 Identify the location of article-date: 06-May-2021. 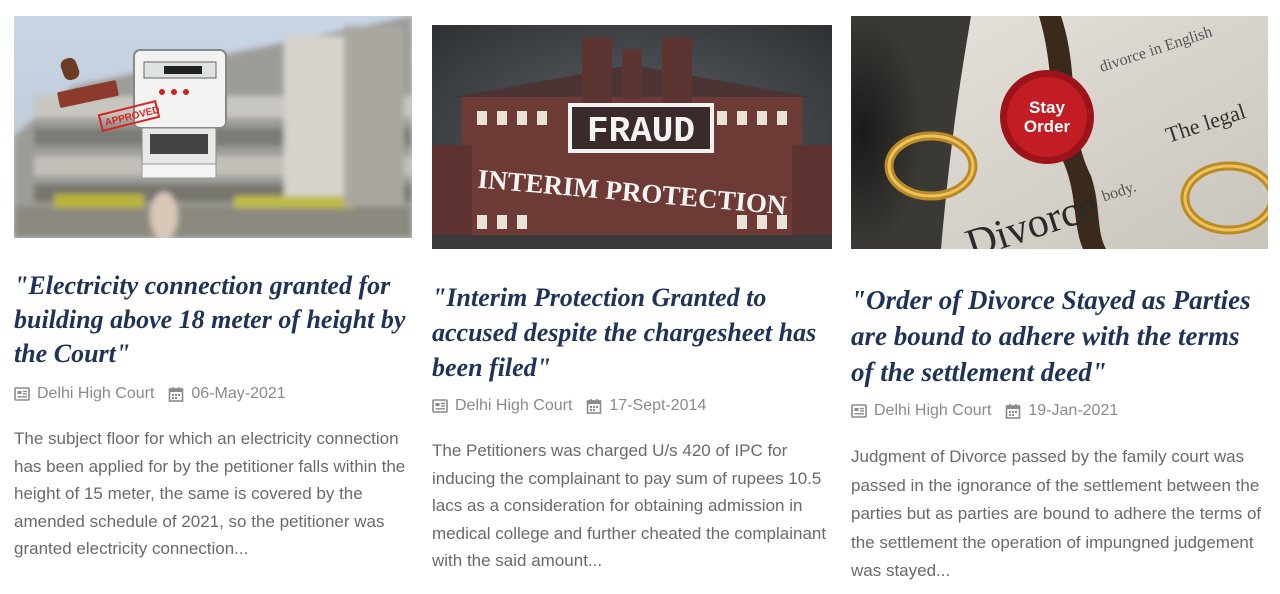
(238, 393).